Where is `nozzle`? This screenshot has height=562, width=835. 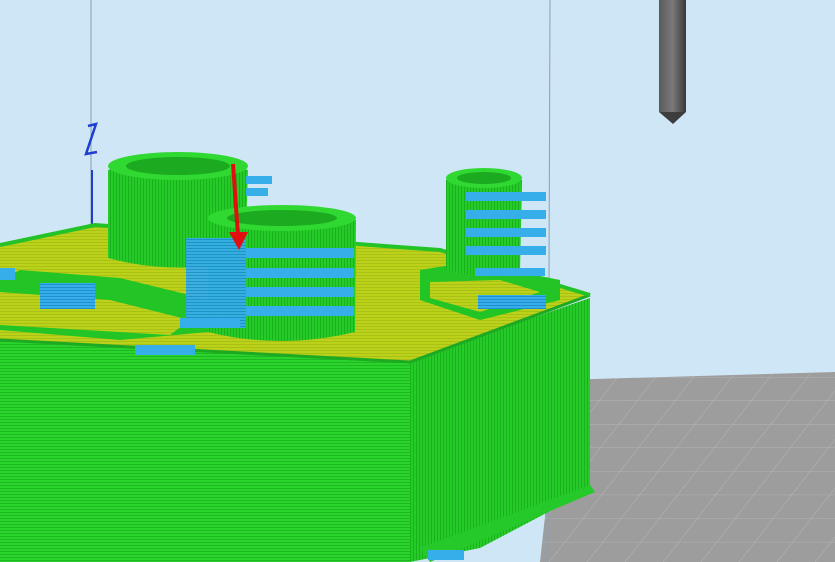 nozzle is located at coordinates (672, 62).